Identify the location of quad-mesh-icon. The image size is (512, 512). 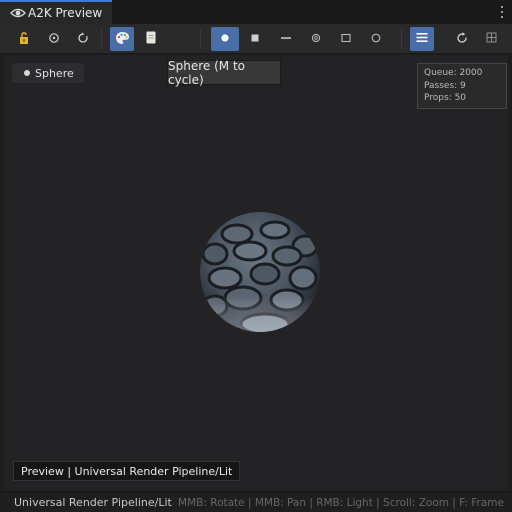
(346, 39).